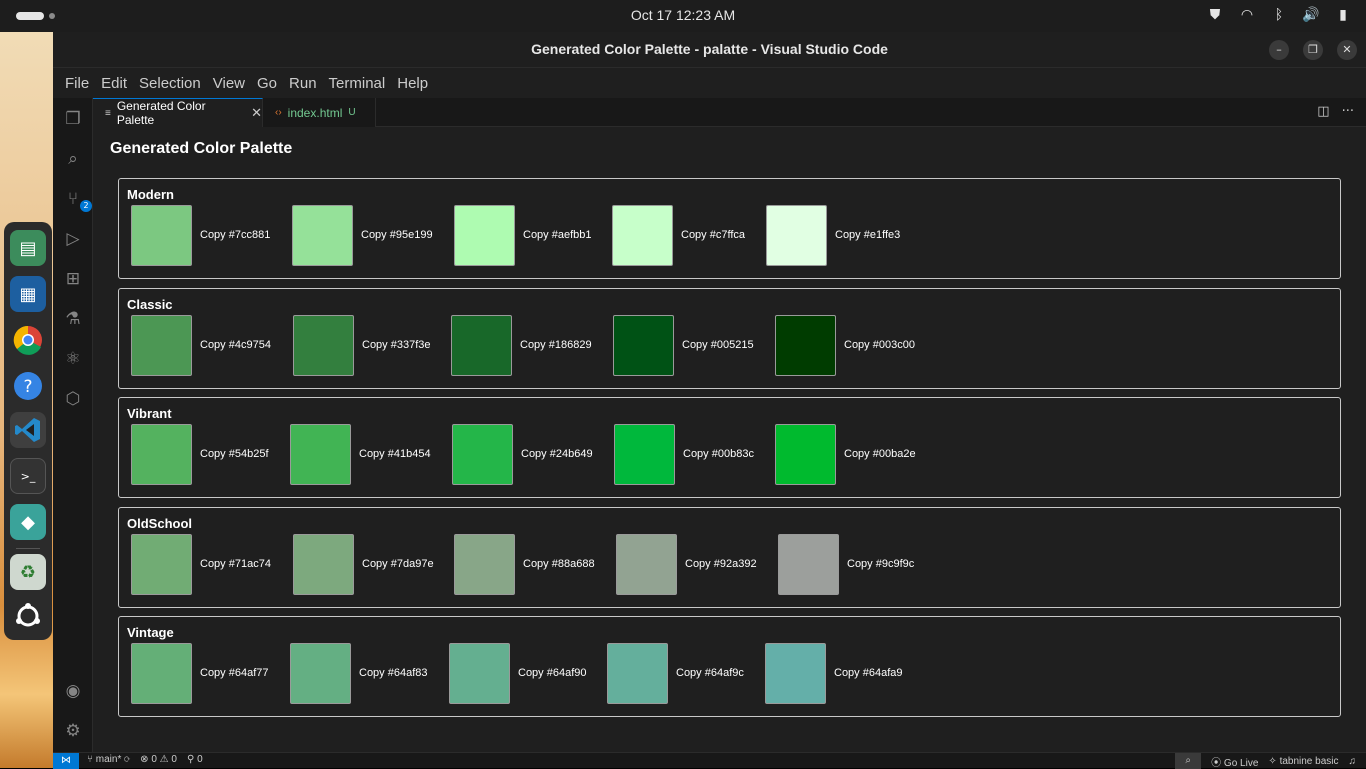  I want to click on terminal-icon: >_, so click(28, 476).